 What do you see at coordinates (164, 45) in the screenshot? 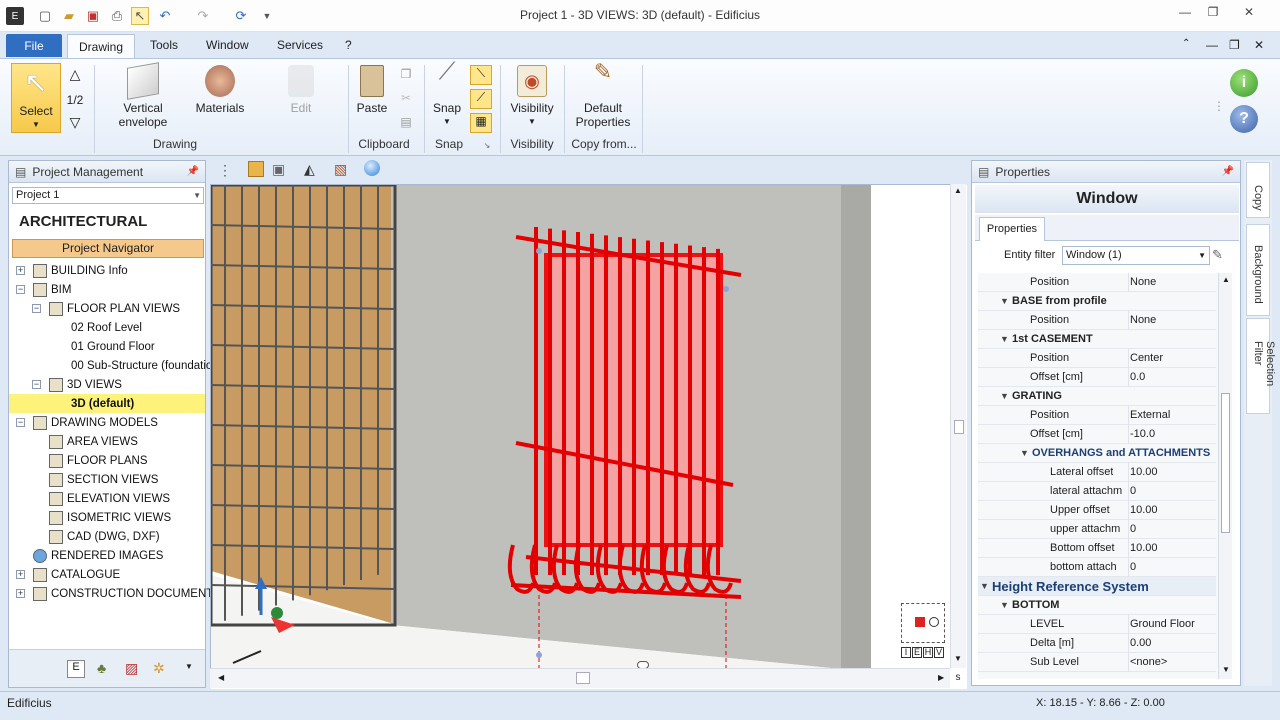
I see `tab-tools: Tools` at bounding box center [164, 45].